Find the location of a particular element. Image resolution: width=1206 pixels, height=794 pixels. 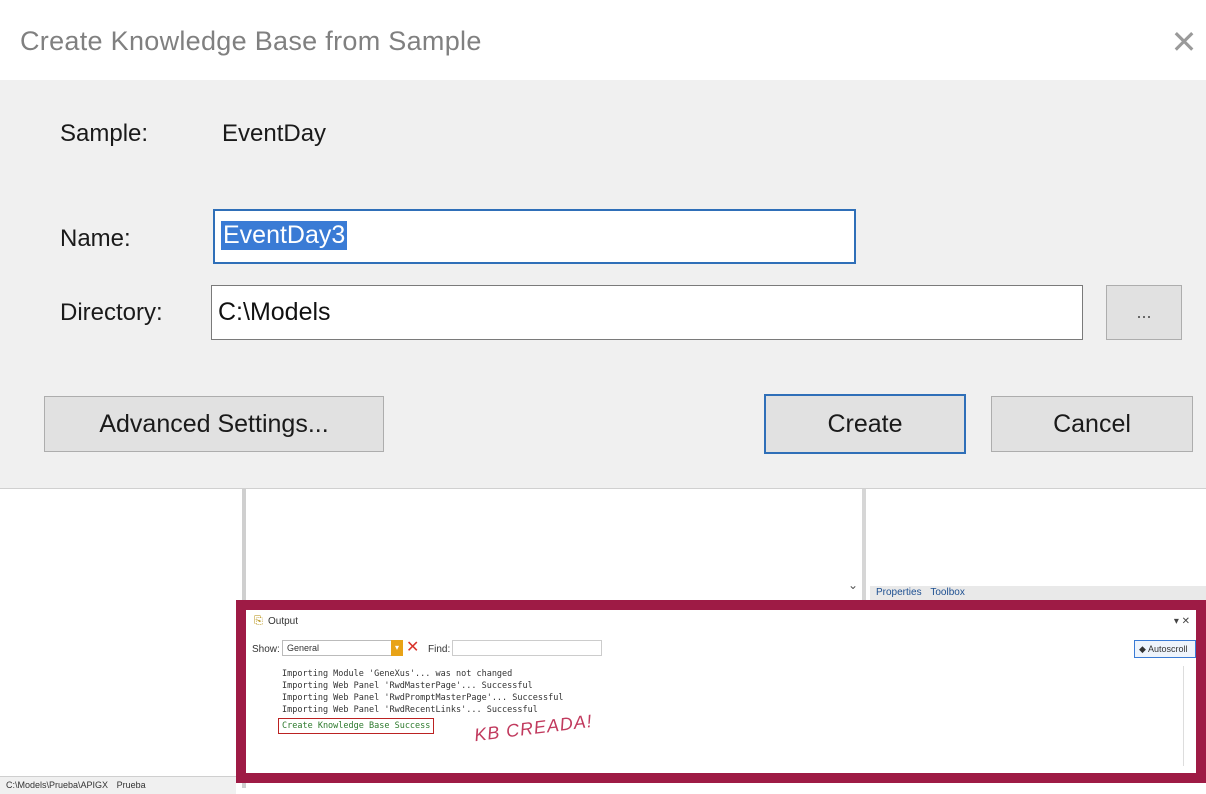

tab-toolbox: Toolbox is located at coordinates (947, 593).